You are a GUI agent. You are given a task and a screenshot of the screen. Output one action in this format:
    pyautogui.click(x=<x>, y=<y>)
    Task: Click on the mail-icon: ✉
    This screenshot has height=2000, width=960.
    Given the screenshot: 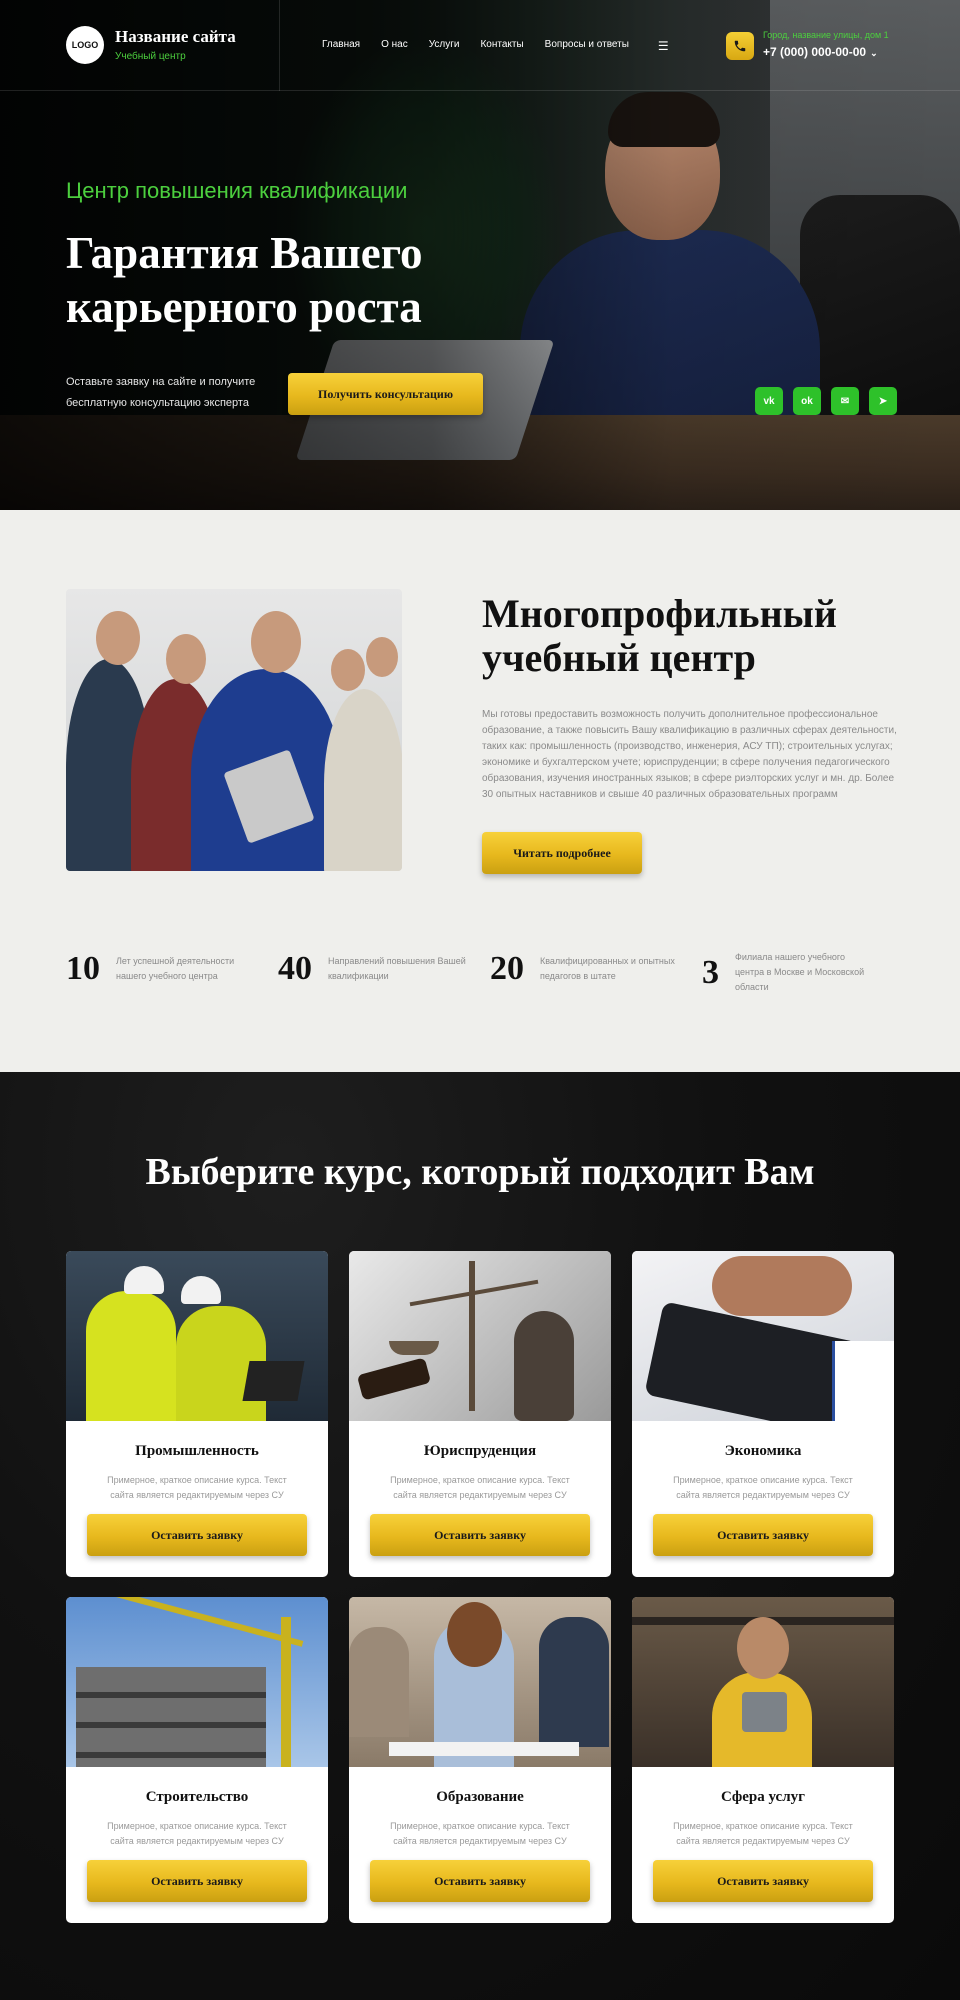 What is the action you would take?
    pyautogui.click(x=845, y=401)
    